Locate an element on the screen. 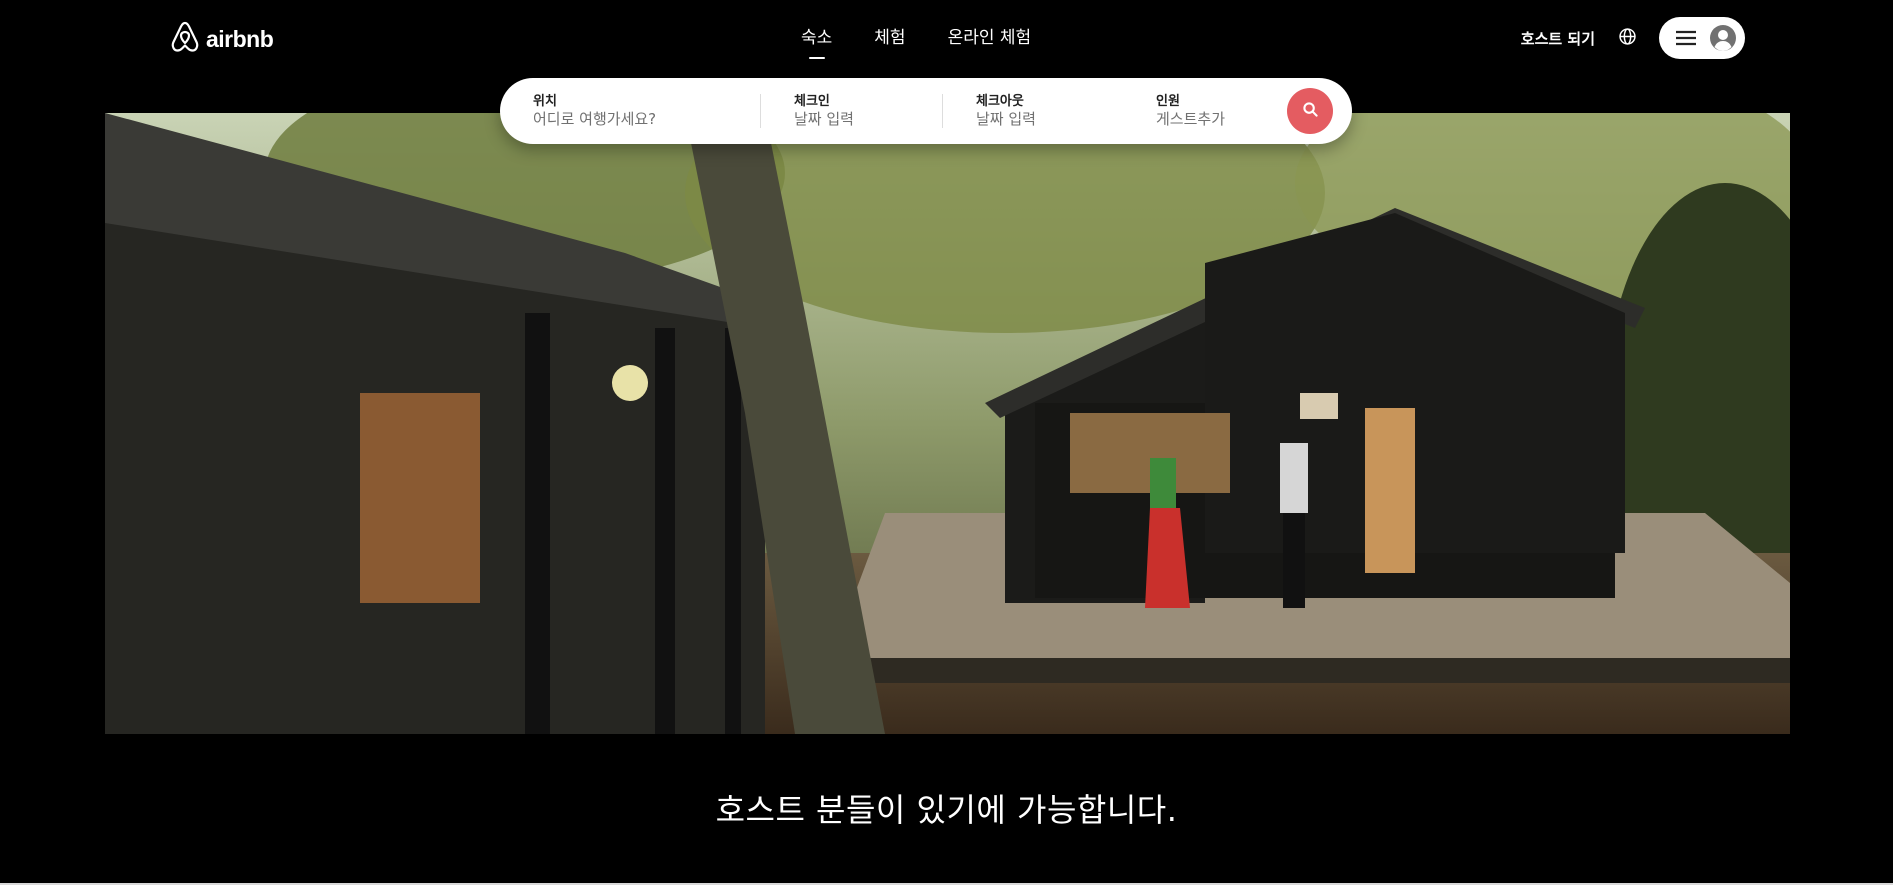 The image size is (1893, 885). guests-label: 인원 is located at coordinates (1168, 101).